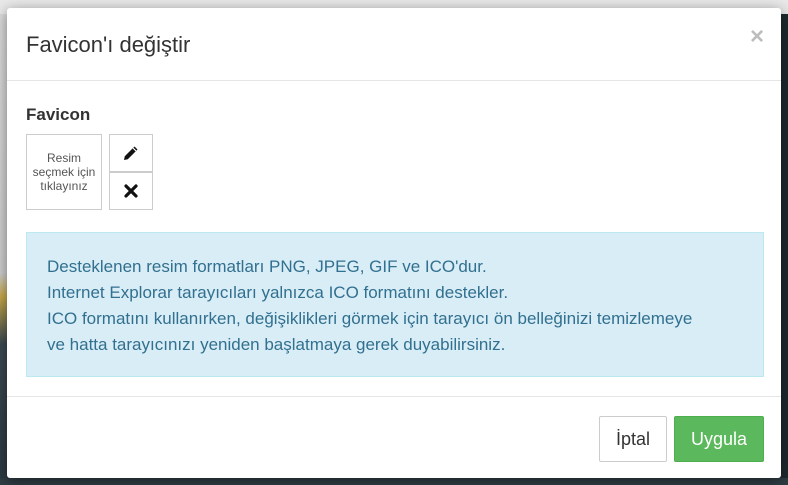 This screenshot has height=485, width=788. What do you see at coordinates (58, 114) in the screenshot?
I see `favicon-label: Favicon` at bounding box center [58, 114].